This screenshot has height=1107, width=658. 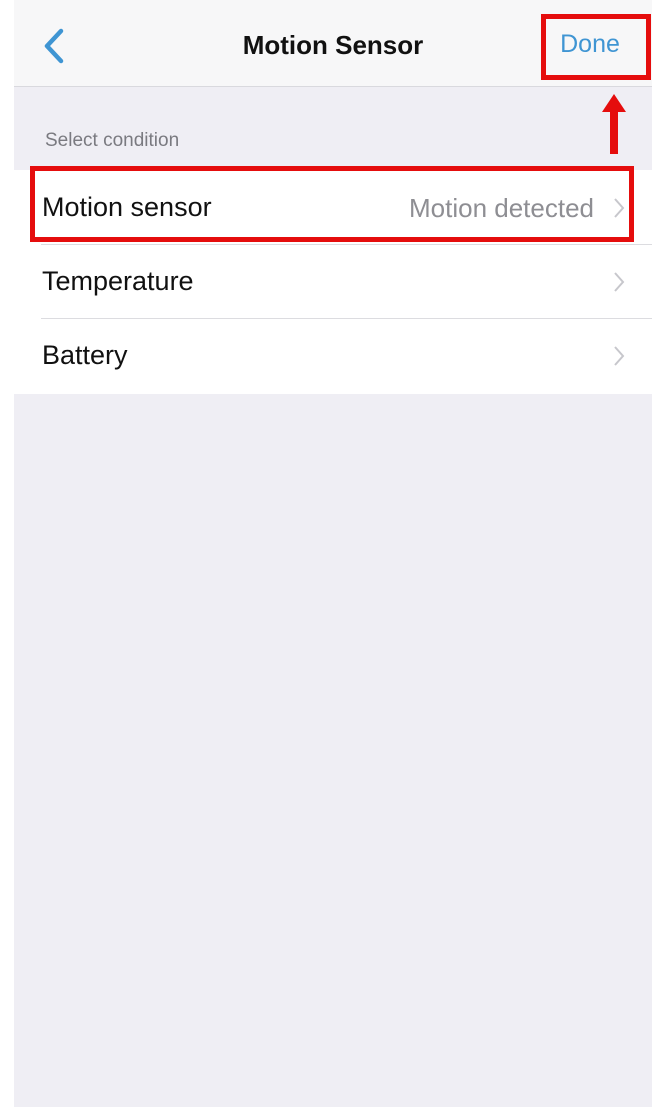 I want to click on condition-row-temperature: Temperature, so click(x=333, y=281).